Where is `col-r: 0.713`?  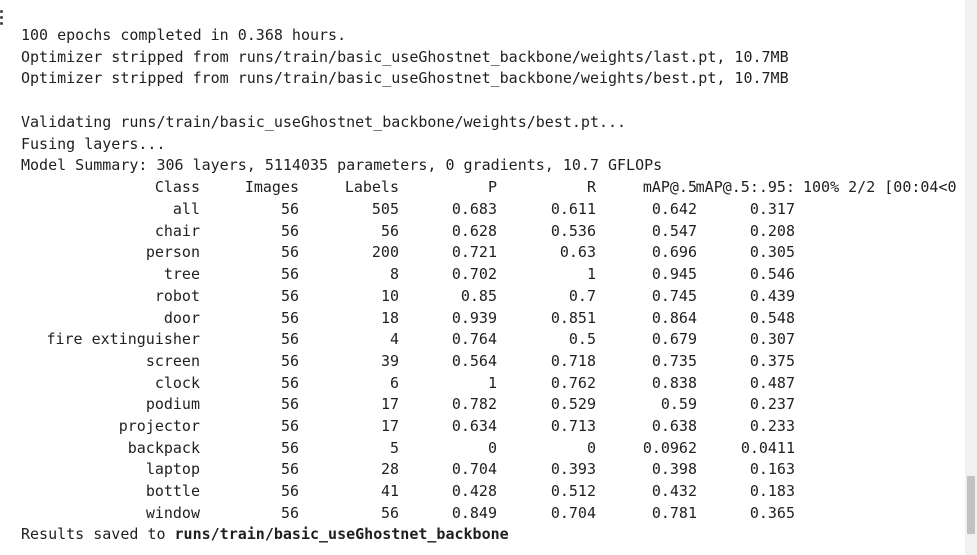
col-r: 0.713 is located at coordinates (573, 426).